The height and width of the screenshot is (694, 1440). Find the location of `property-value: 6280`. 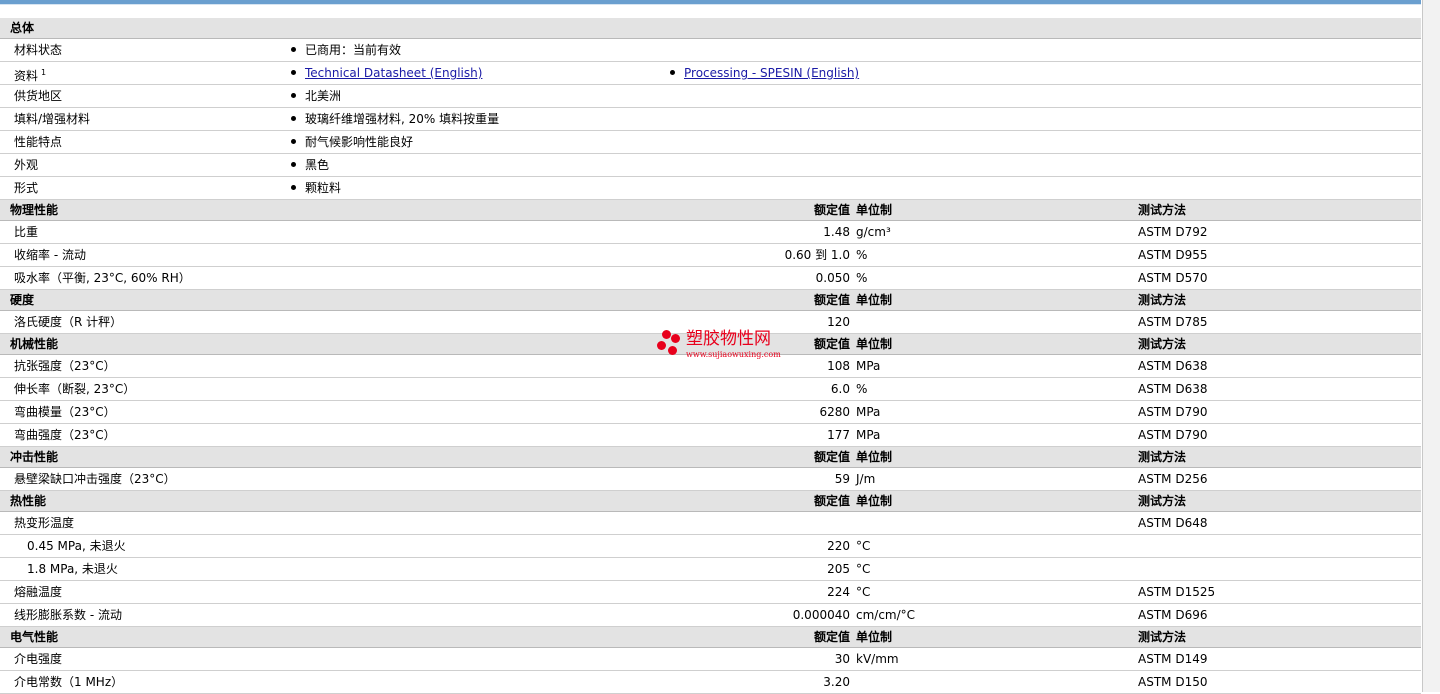

property-value: 6280 is located at coordinates (834, 412).